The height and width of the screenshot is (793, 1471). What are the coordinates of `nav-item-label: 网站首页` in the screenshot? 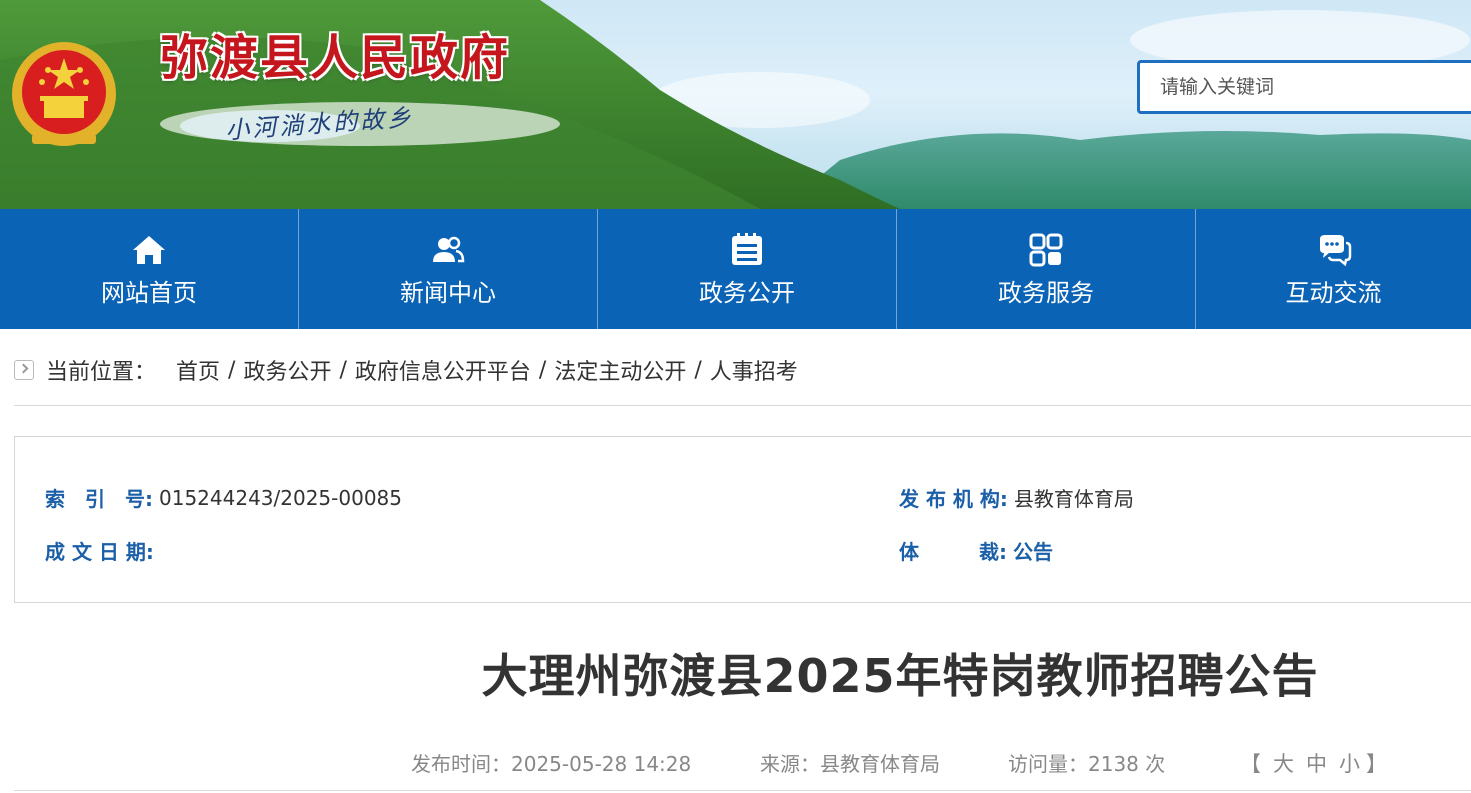 It's located at (149, 292).